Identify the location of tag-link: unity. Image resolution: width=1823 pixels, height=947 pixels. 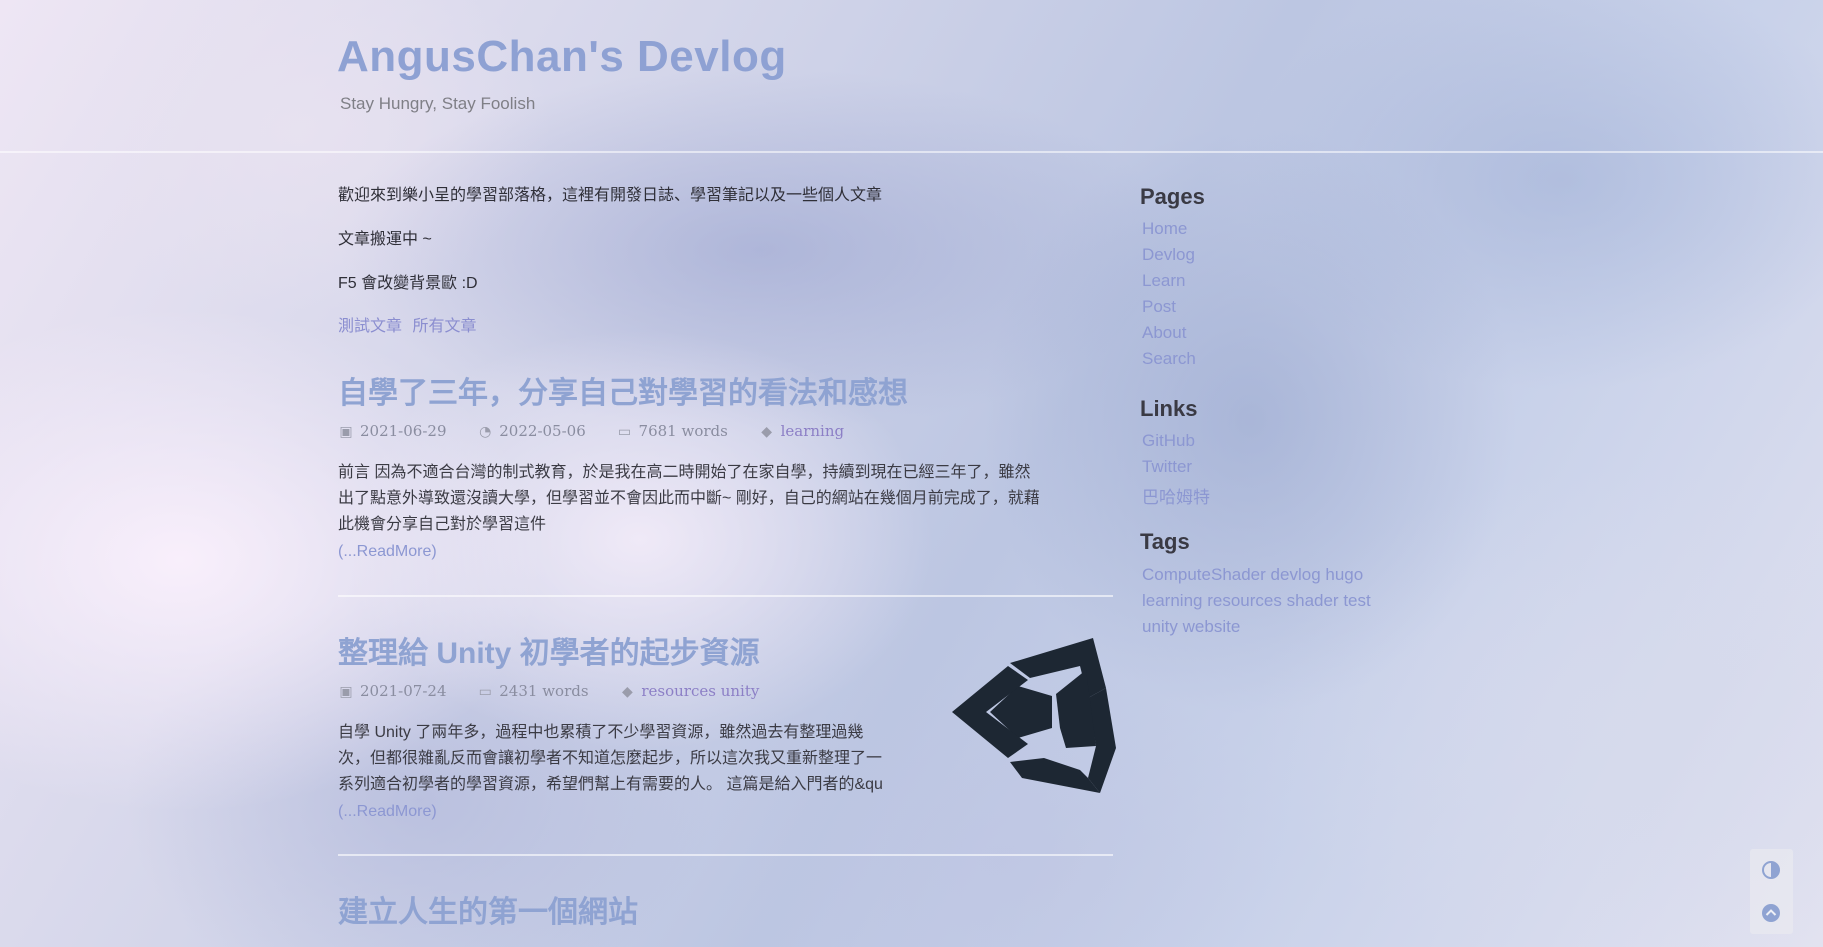
(1160, 626).